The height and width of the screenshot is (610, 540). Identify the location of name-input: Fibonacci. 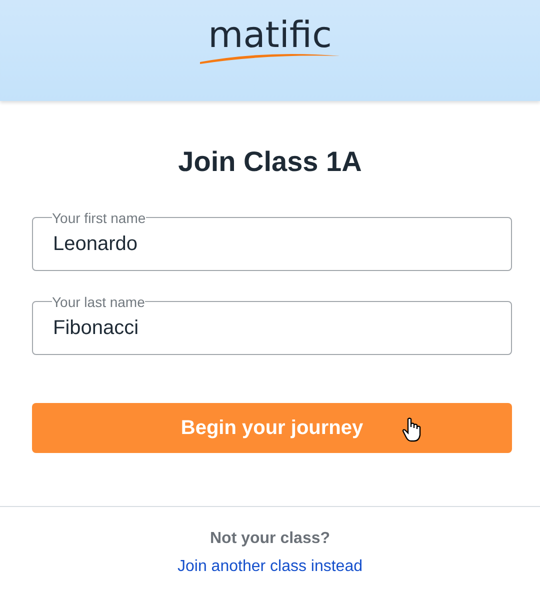
(272, 327).